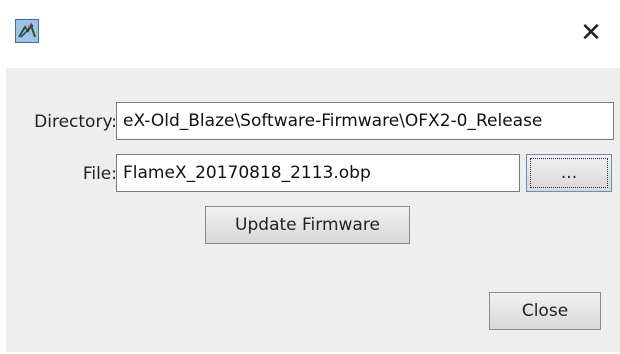  Describe the element at coordinates (99, 174) in the screenshot. I see `file-label: File:` at that location.